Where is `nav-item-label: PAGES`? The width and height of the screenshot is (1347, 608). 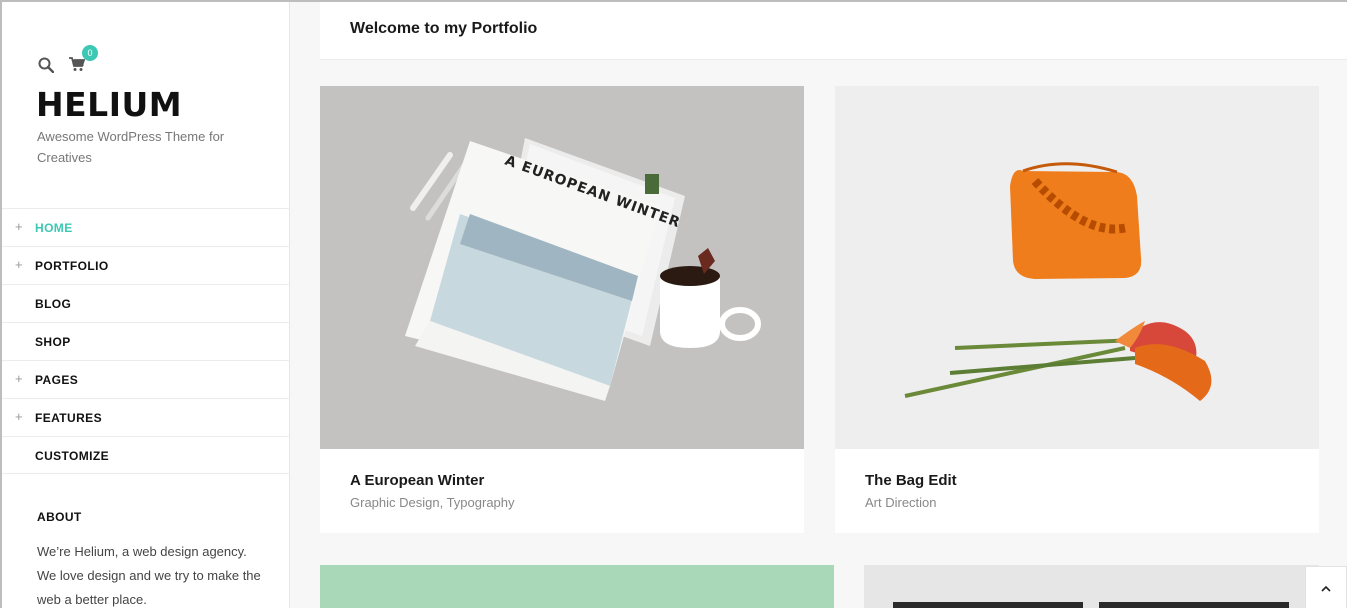
nav-item-label: PAGES is located at coordinates (57, 380).